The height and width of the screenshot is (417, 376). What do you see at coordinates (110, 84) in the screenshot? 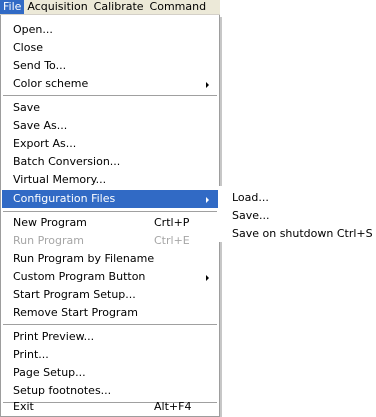
I see `menu-item-color-scheme: Color scheme` at bounding box center [110, 84].